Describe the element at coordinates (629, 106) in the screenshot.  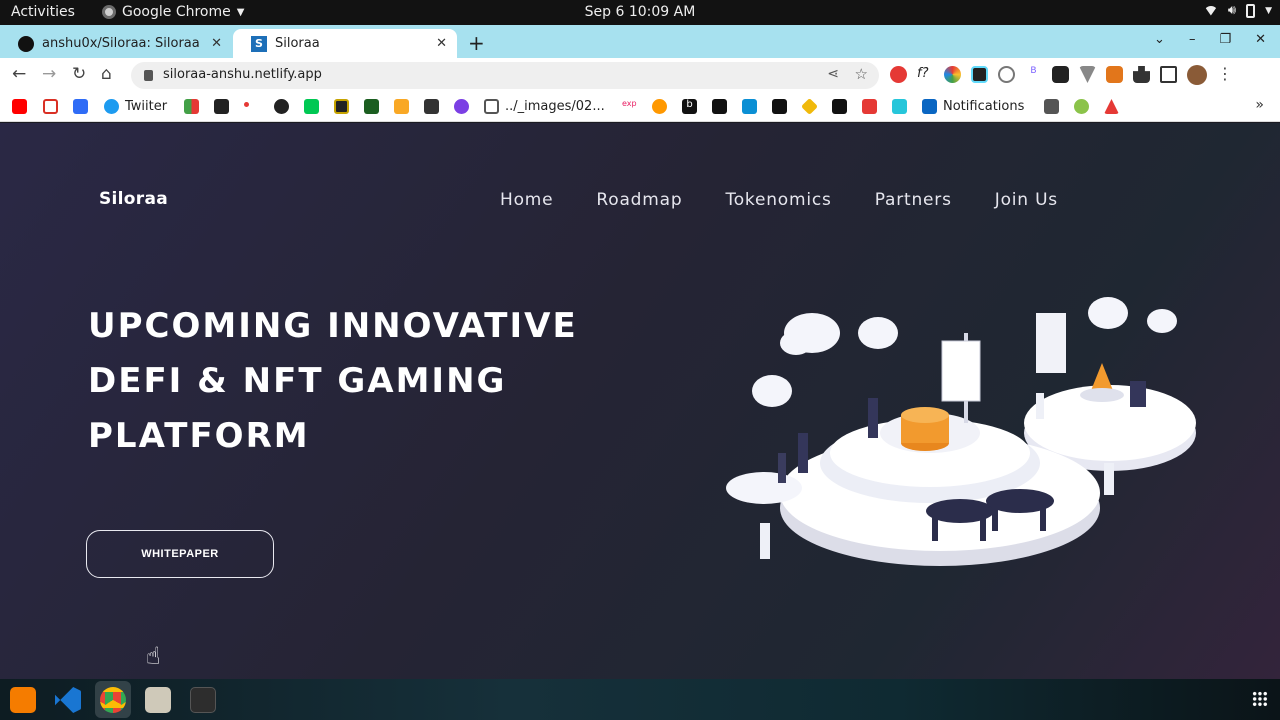
I see `bookmark-item: exp` at that location.